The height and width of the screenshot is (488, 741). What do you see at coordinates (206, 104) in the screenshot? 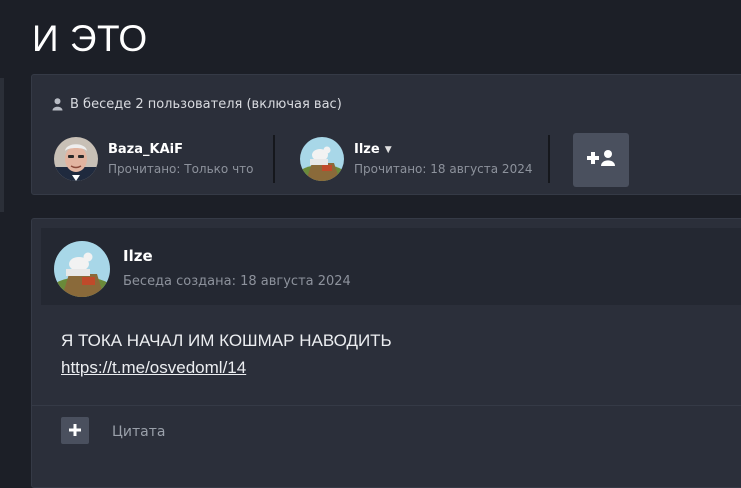
I see `participants-count-text: В беседе 2 пользователя (включая вас)` at bounding box center [206, 104].